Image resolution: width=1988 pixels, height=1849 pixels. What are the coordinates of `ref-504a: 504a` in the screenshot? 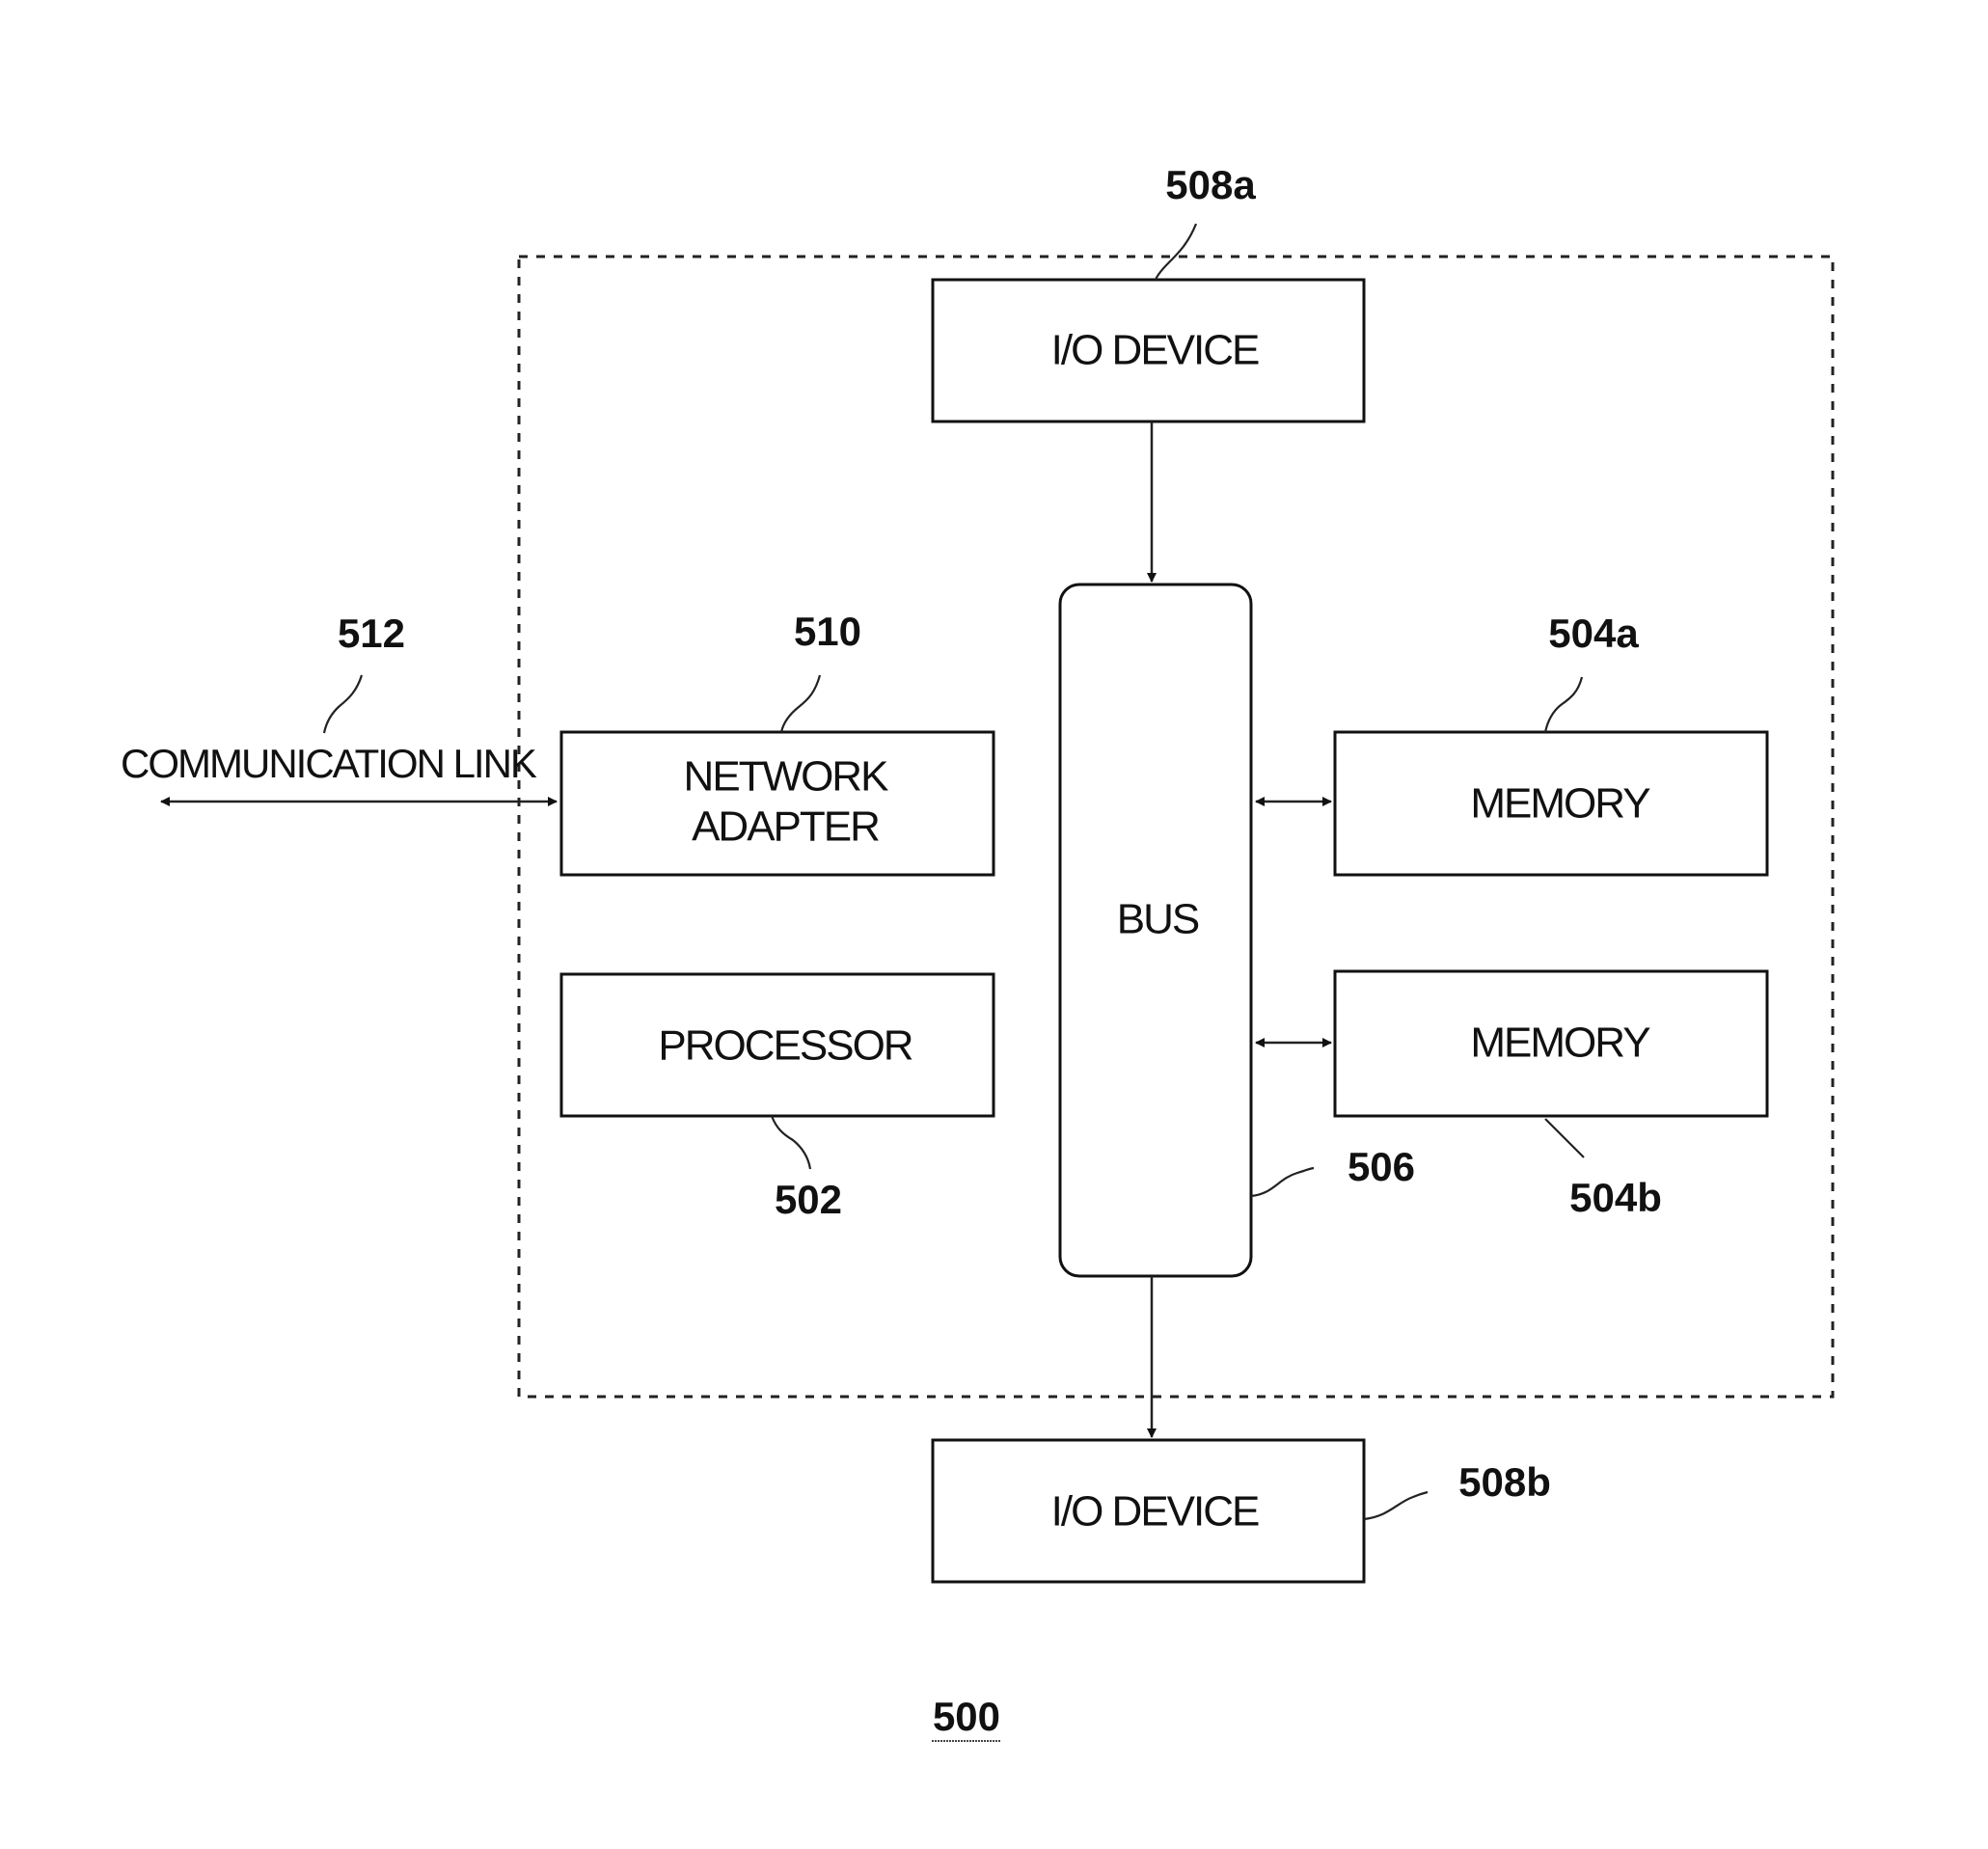 It's located at (1593, 633).